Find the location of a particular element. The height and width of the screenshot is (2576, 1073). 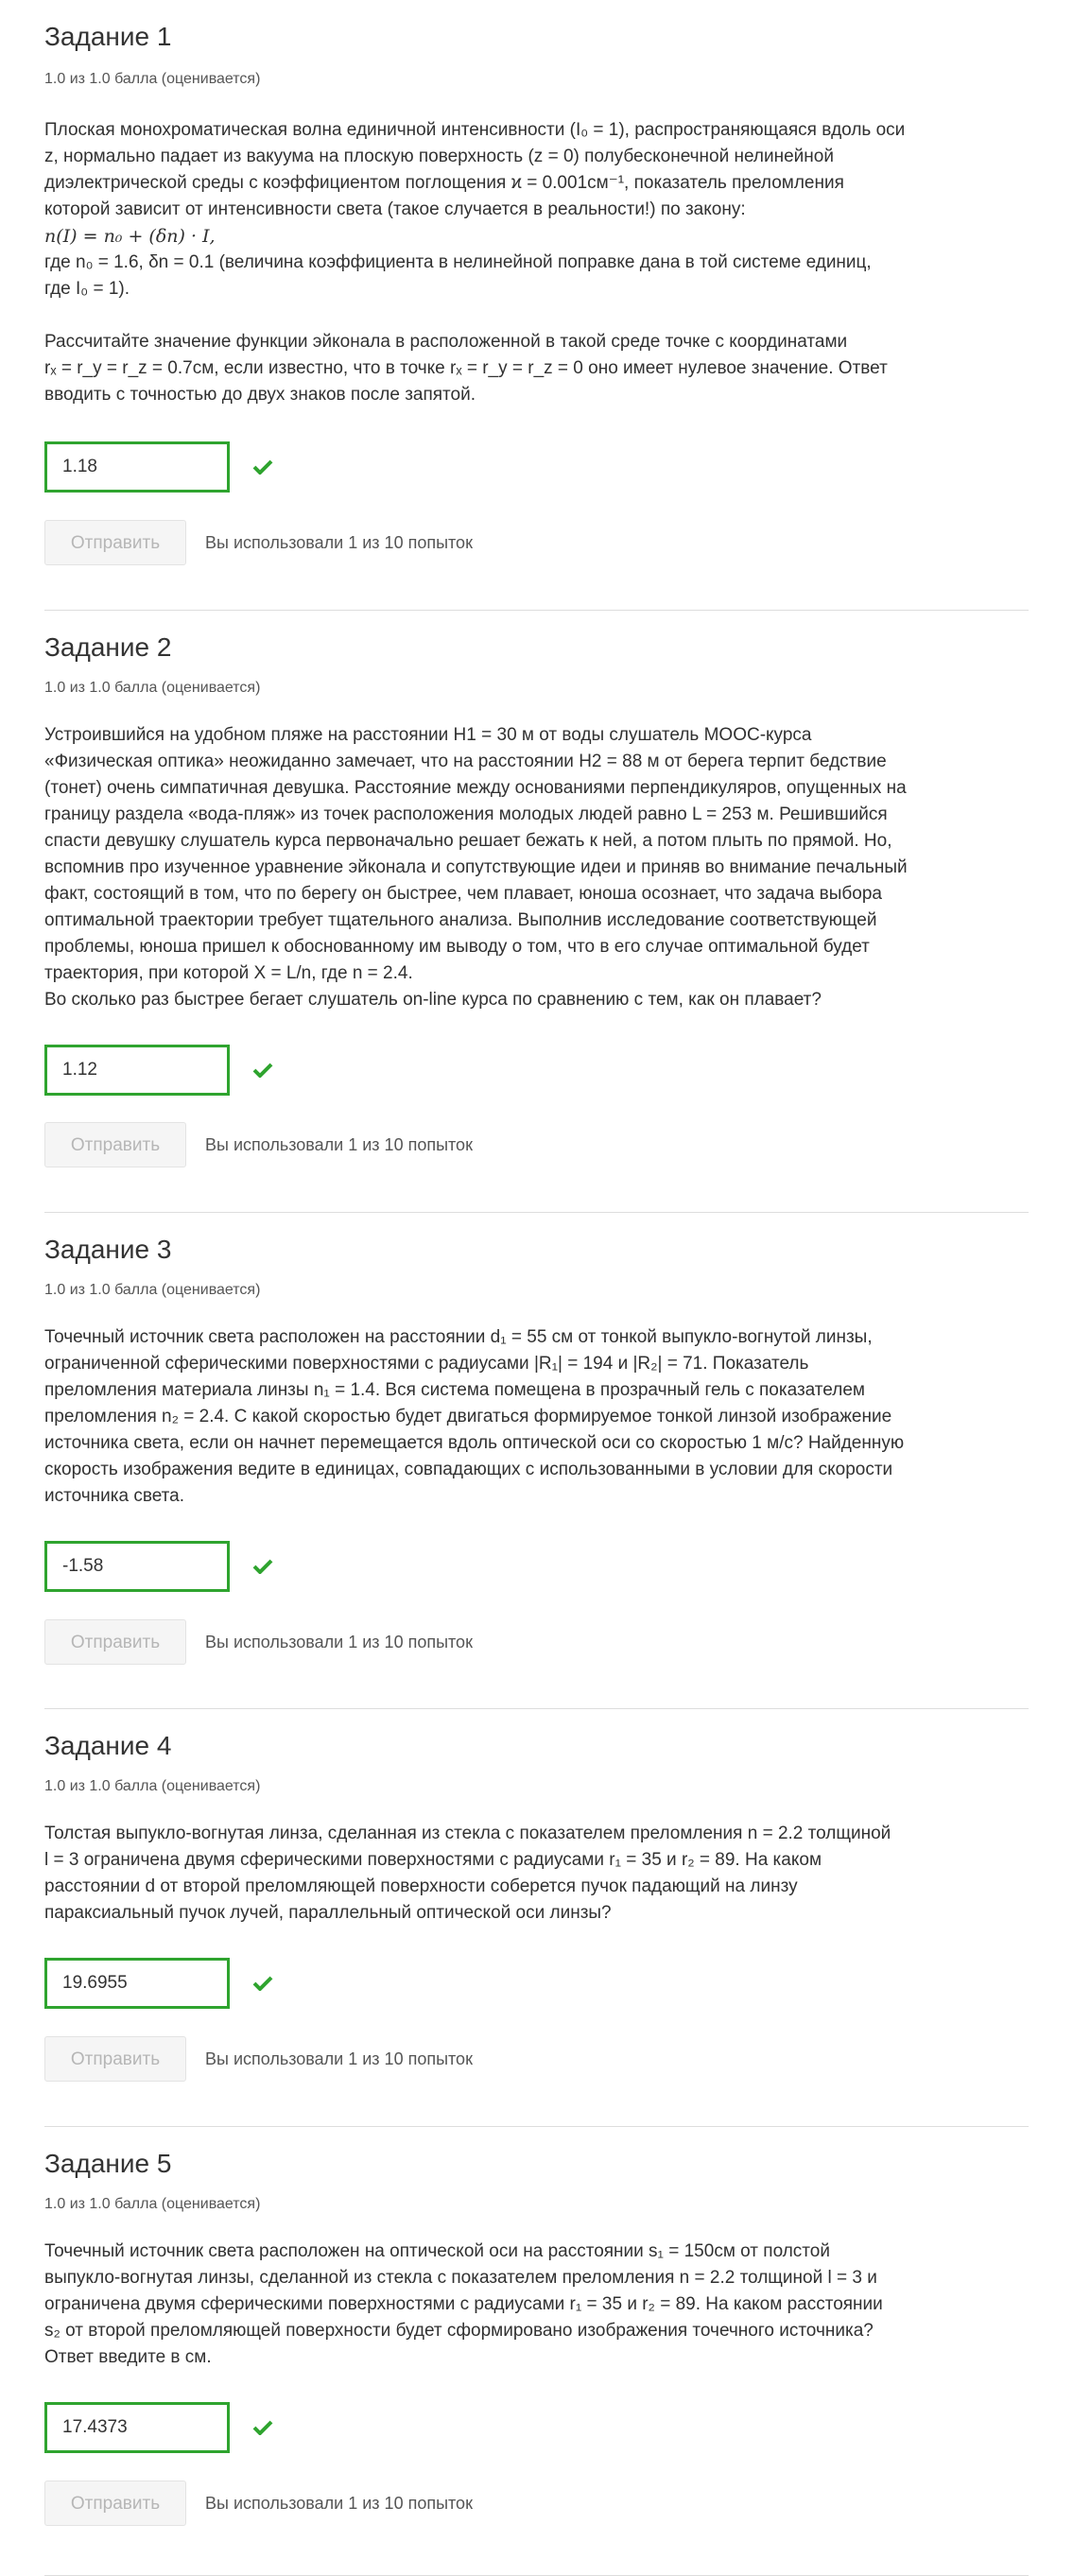

answer-input: 19.6955 is located at coordinates (137, 1983).